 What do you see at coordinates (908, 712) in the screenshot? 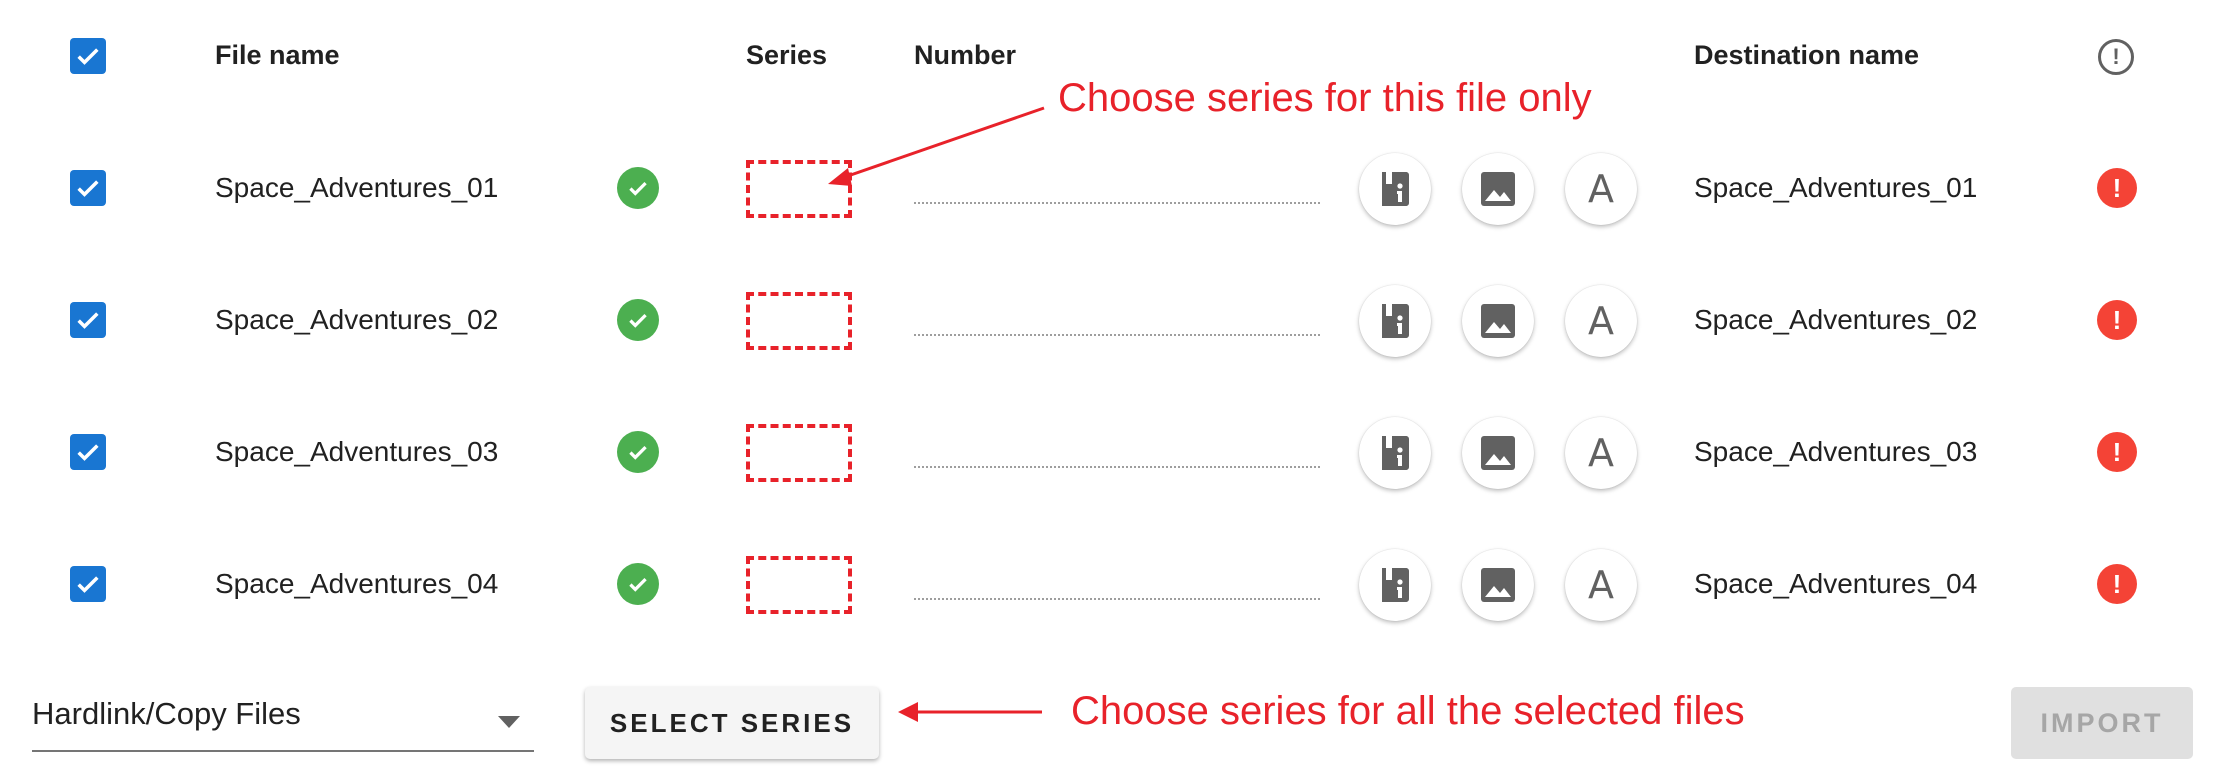
I see `annotation-arrowhead-all` at bounding box center [908, 712].